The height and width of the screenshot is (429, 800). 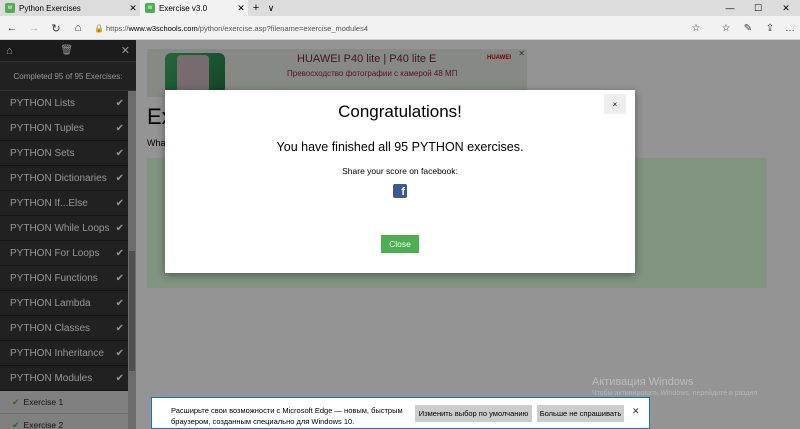 I want to click on forward-arrow-icon: →, so click(x=34, y=28).